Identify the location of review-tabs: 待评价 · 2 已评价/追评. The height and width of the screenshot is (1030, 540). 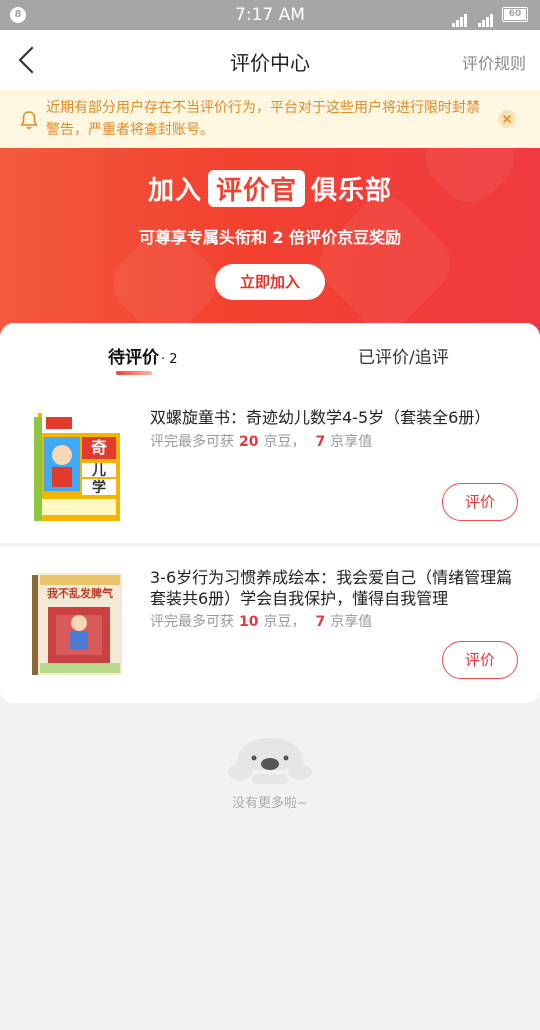
(270, 353).